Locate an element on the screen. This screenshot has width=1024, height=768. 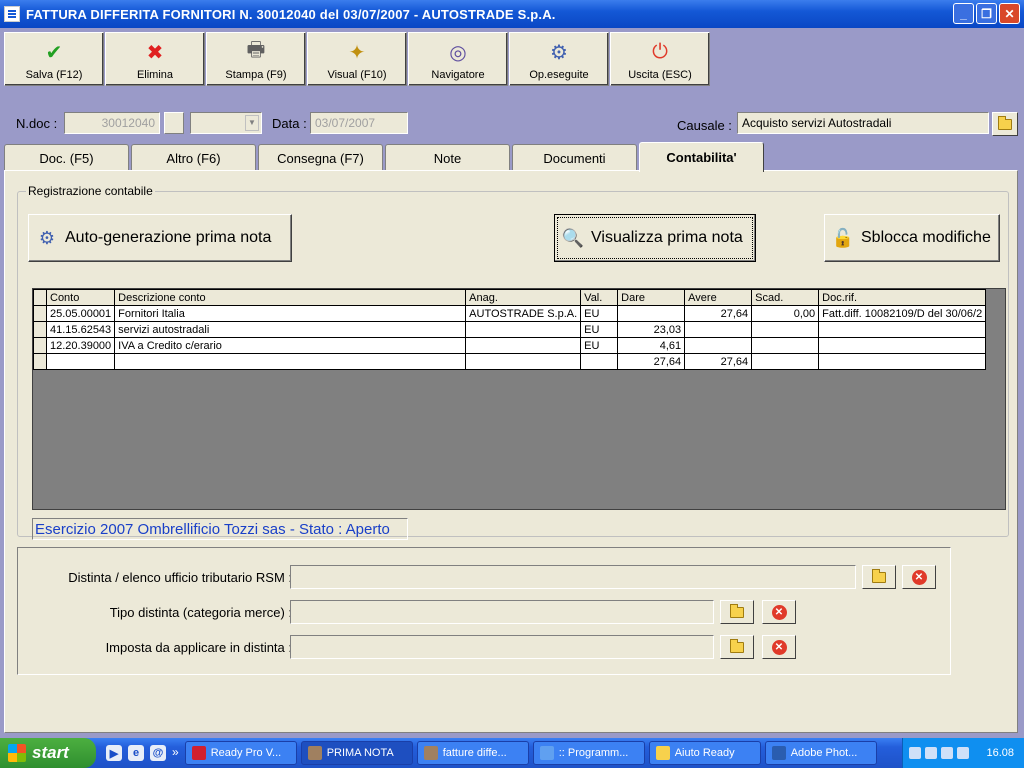
totals-row: 27,64 27,64 is located at coordinates (510, 361).